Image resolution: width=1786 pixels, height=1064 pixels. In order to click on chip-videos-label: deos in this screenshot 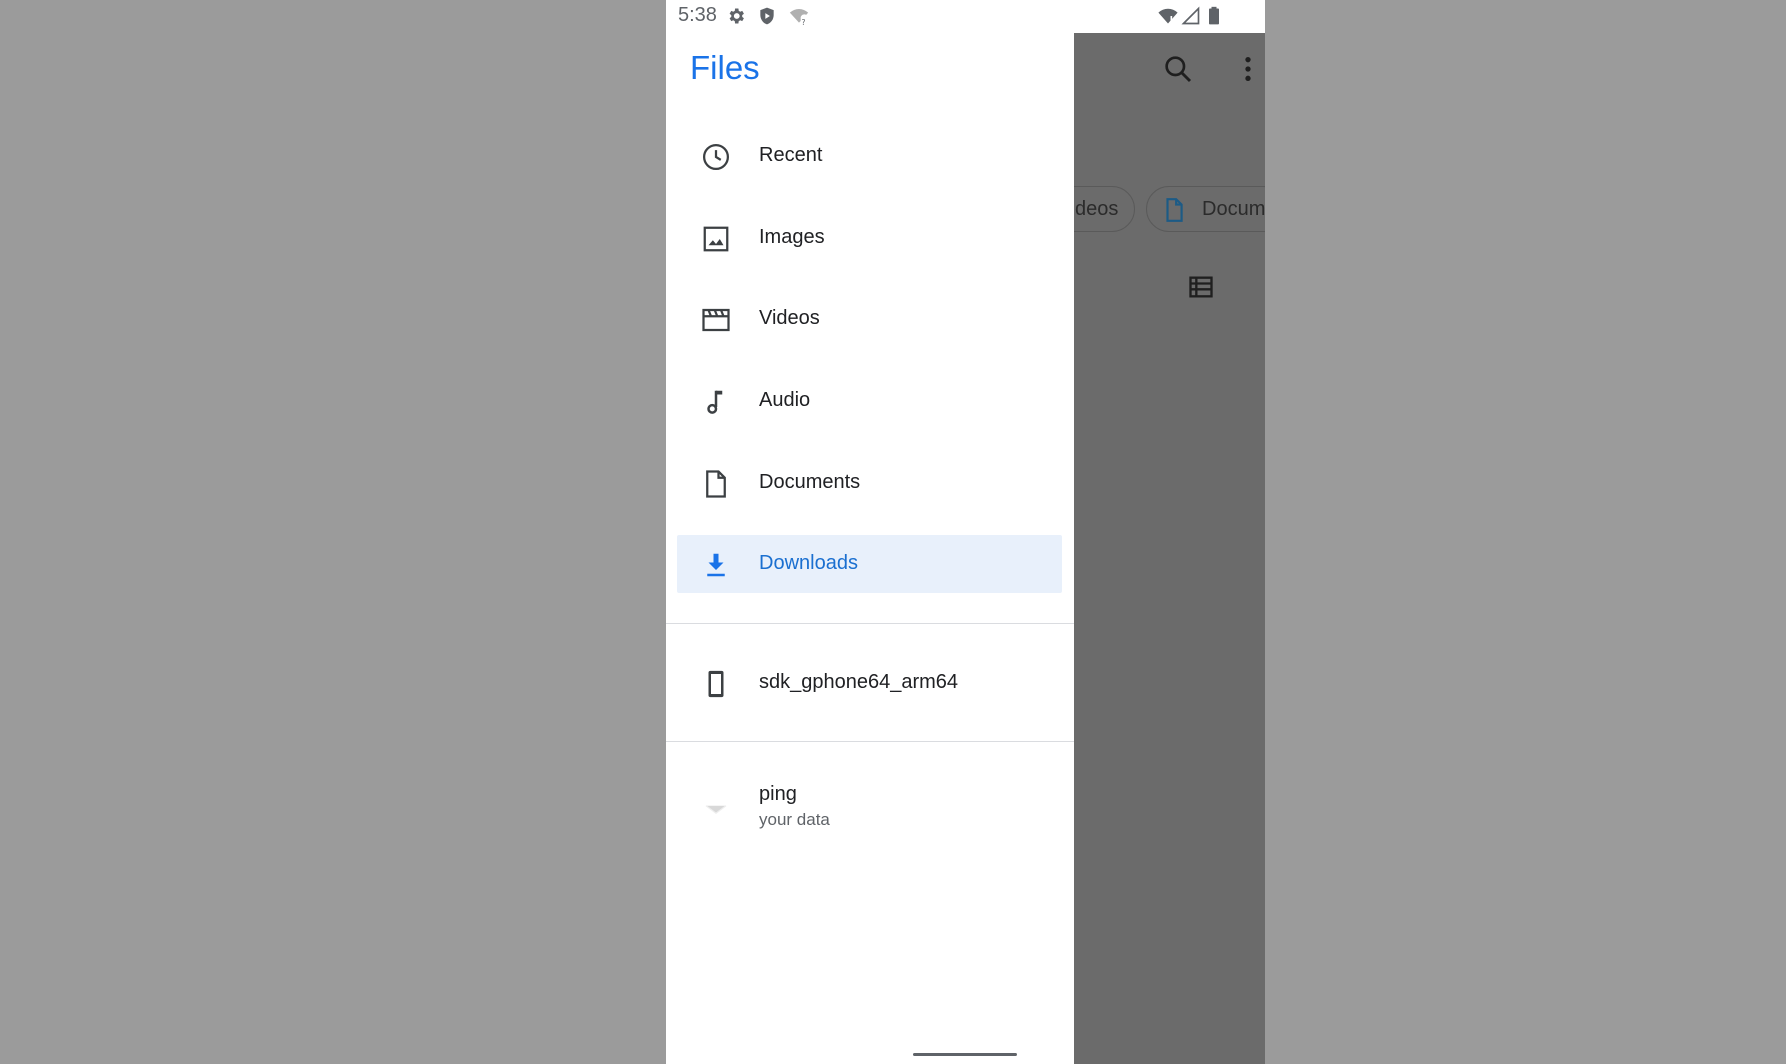, I will do `click(1097, 209)`.